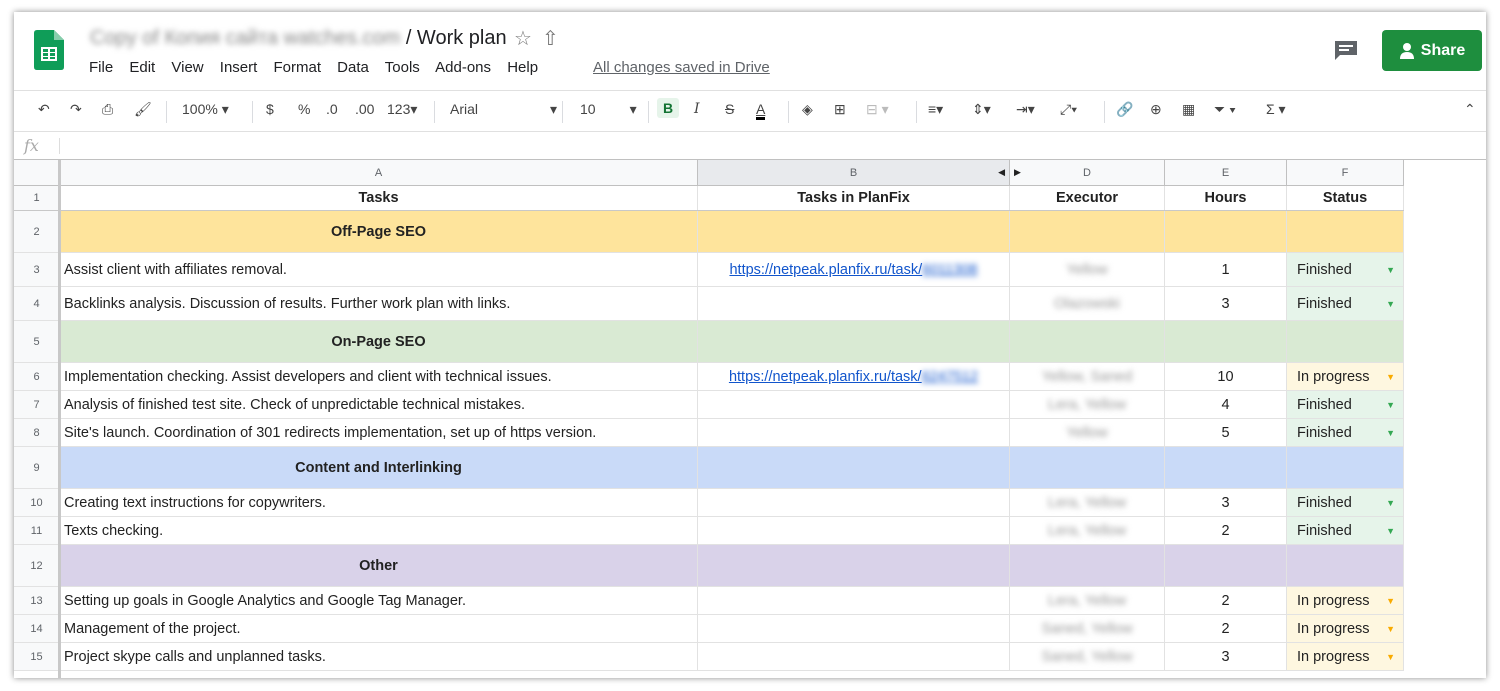 The width and height of the screenshot is (1500, 691). I want to click on menu-tools: Tools, so click(402, 67).